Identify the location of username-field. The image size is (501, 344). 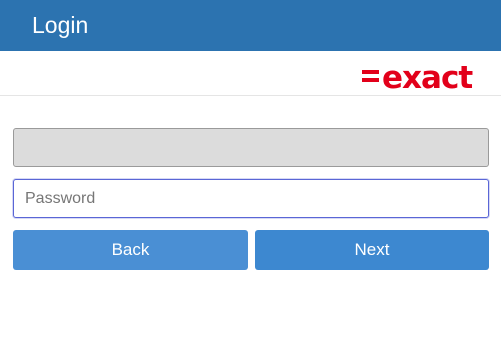
(251, 147).